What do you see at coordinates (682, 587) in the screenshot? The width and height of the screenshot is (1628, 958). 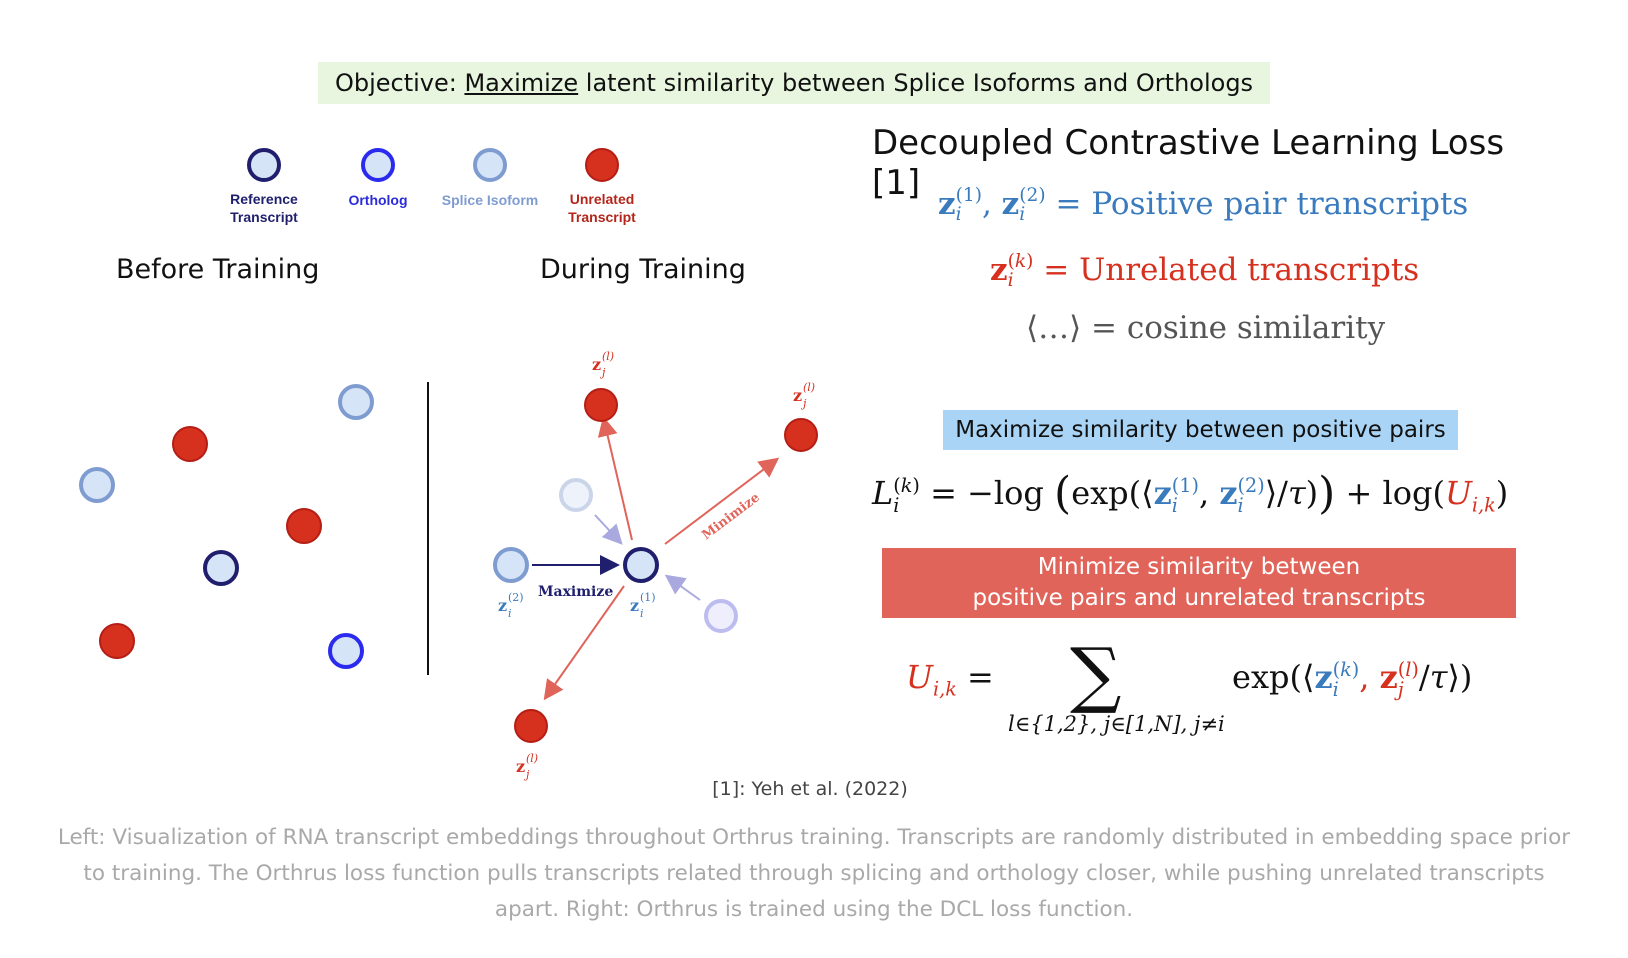 I see `ortholog-pull-arrow` at bounding box center [682, 587].